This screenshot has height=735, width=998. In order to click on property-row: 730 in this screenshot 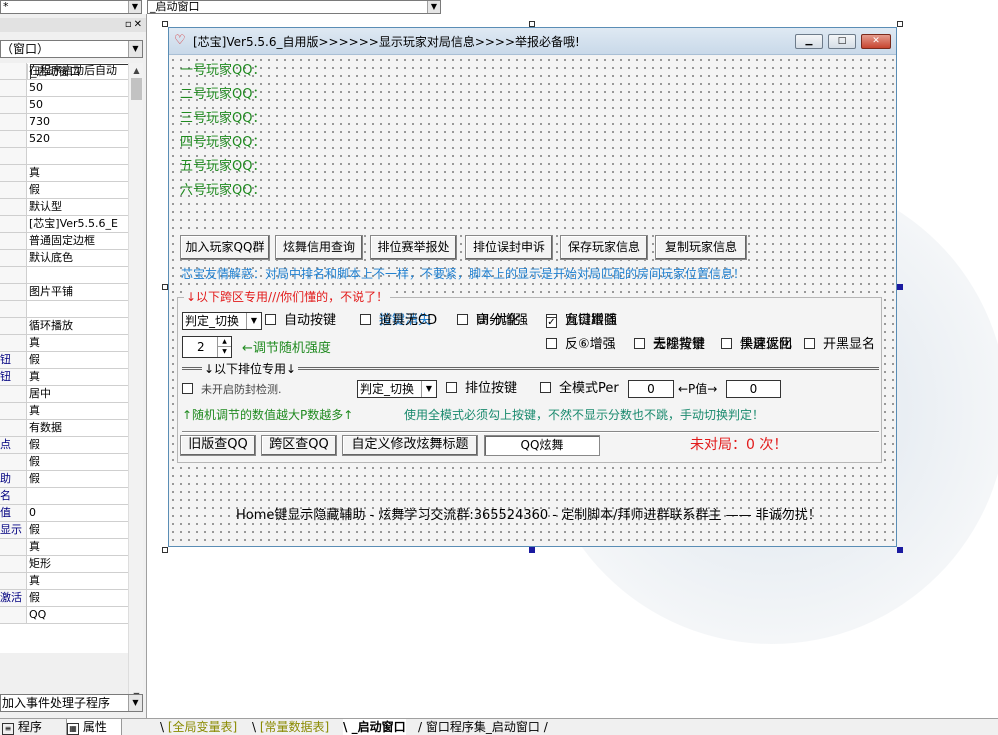, I will do `click(64, 122)`.